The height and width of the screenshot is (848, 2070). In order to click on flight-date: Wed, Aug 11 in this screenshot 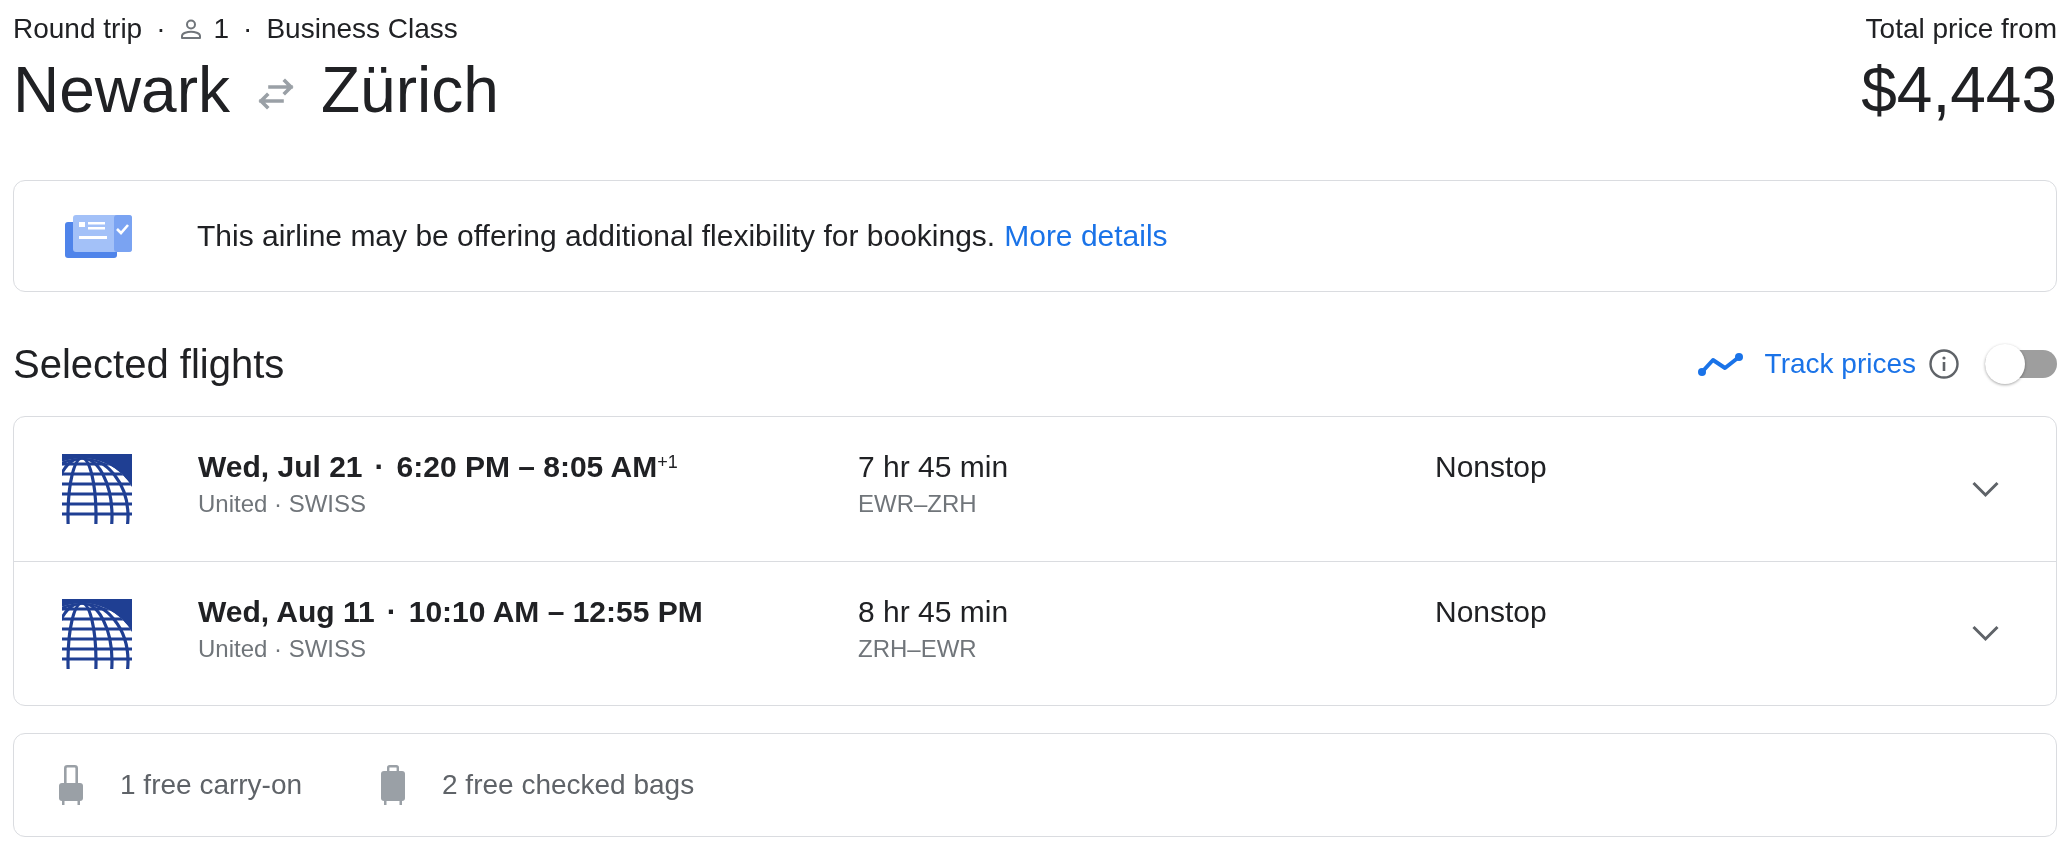, I will do `click(286, 612)`.